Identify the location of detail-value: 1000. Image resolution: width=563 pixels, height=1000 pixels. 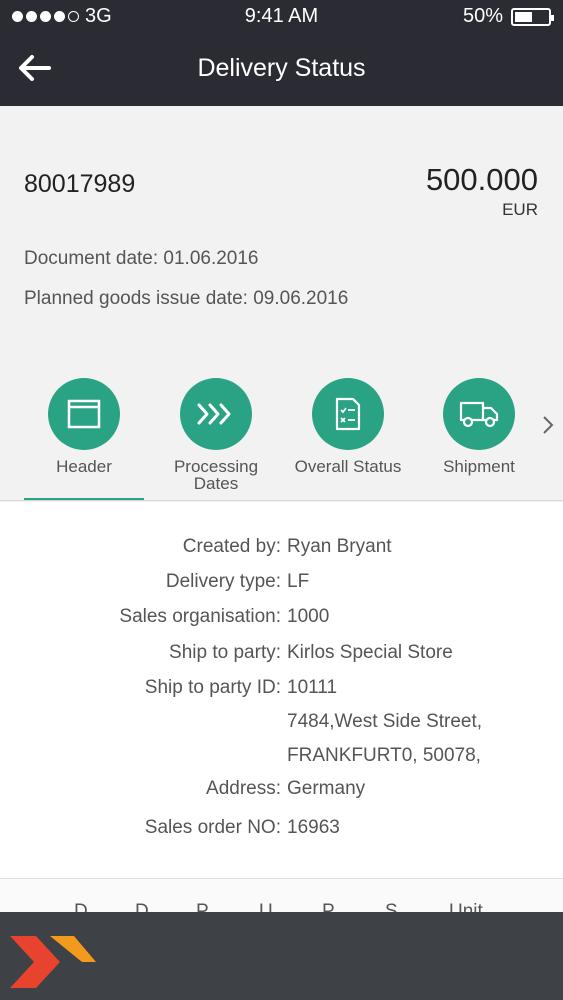
(308, 616).